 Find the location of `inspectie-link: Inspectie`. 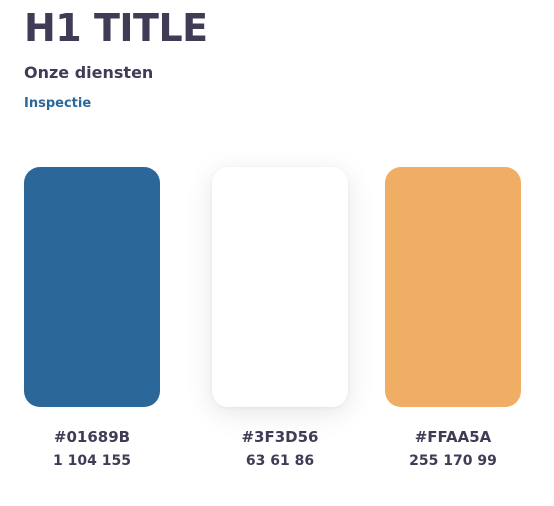

inspectie-link: Inspectie is located at coordinates (57, 104).